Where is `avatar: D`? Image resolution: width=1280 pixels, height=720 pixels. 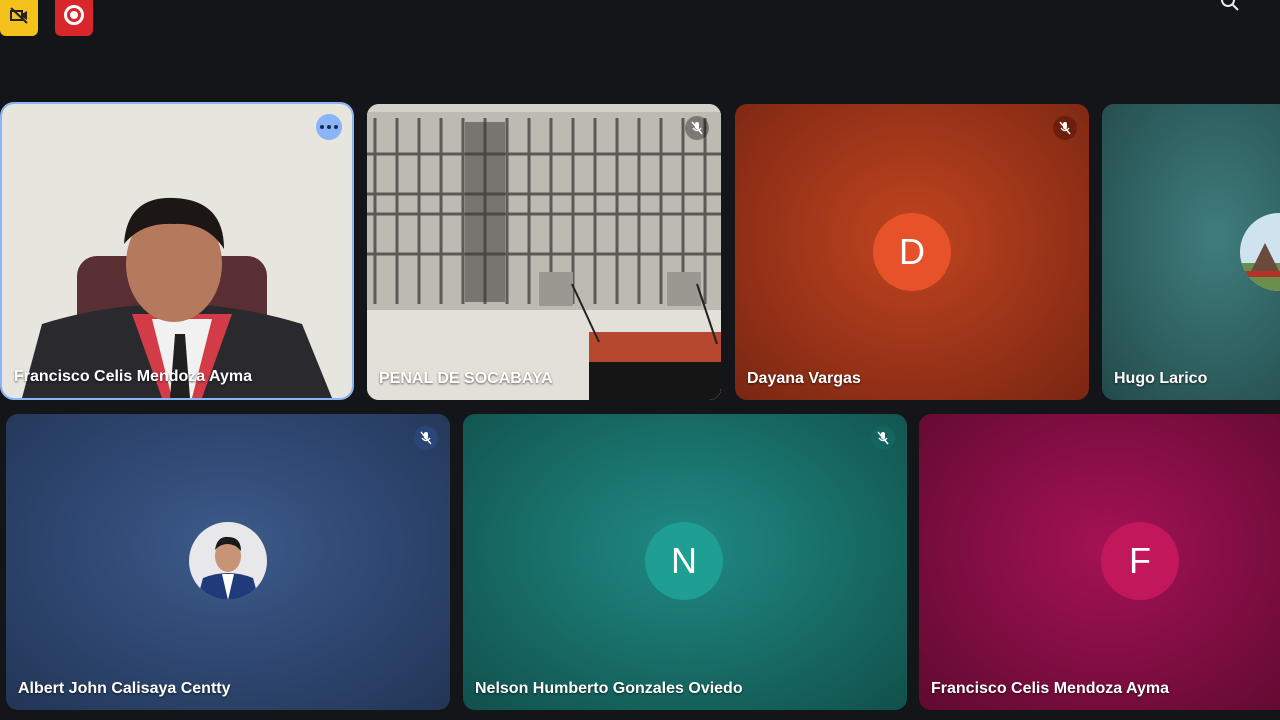 avatar: D is located at coordinates (912, 252).